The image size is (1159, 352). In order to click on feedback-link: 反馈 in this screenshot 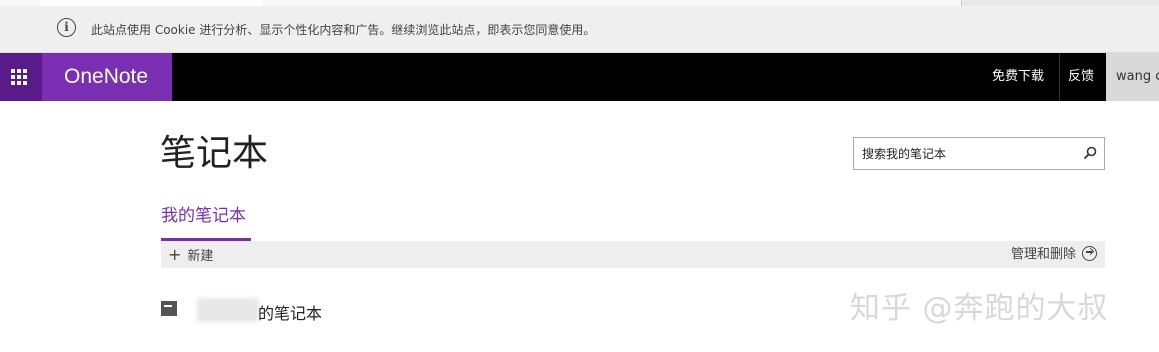, I will do `click(1081, 77)`.